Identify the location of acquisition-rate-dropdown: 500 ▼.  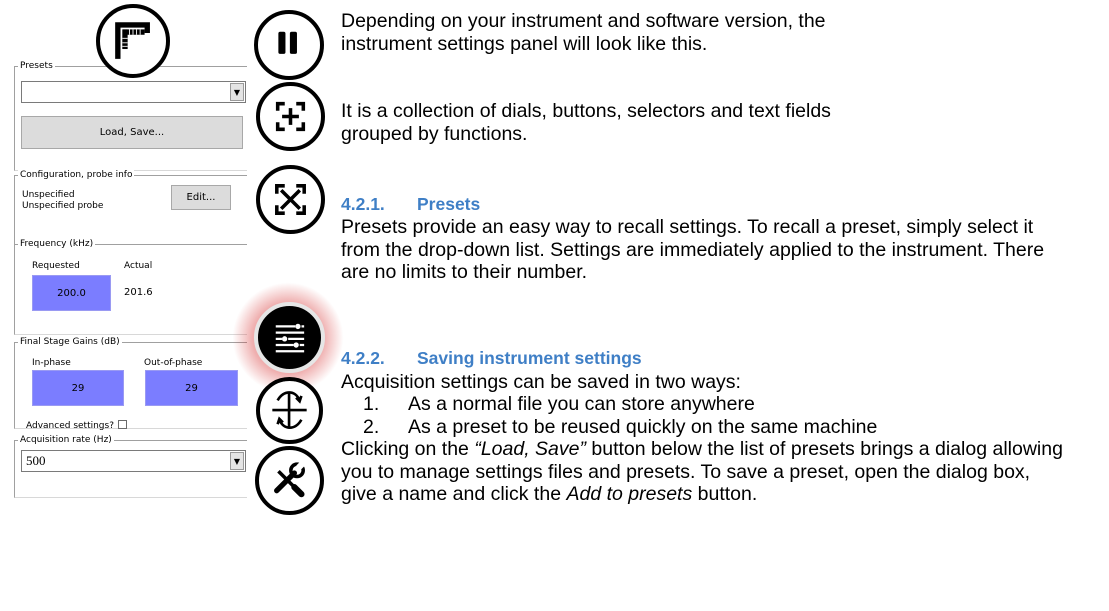
(133, 461).